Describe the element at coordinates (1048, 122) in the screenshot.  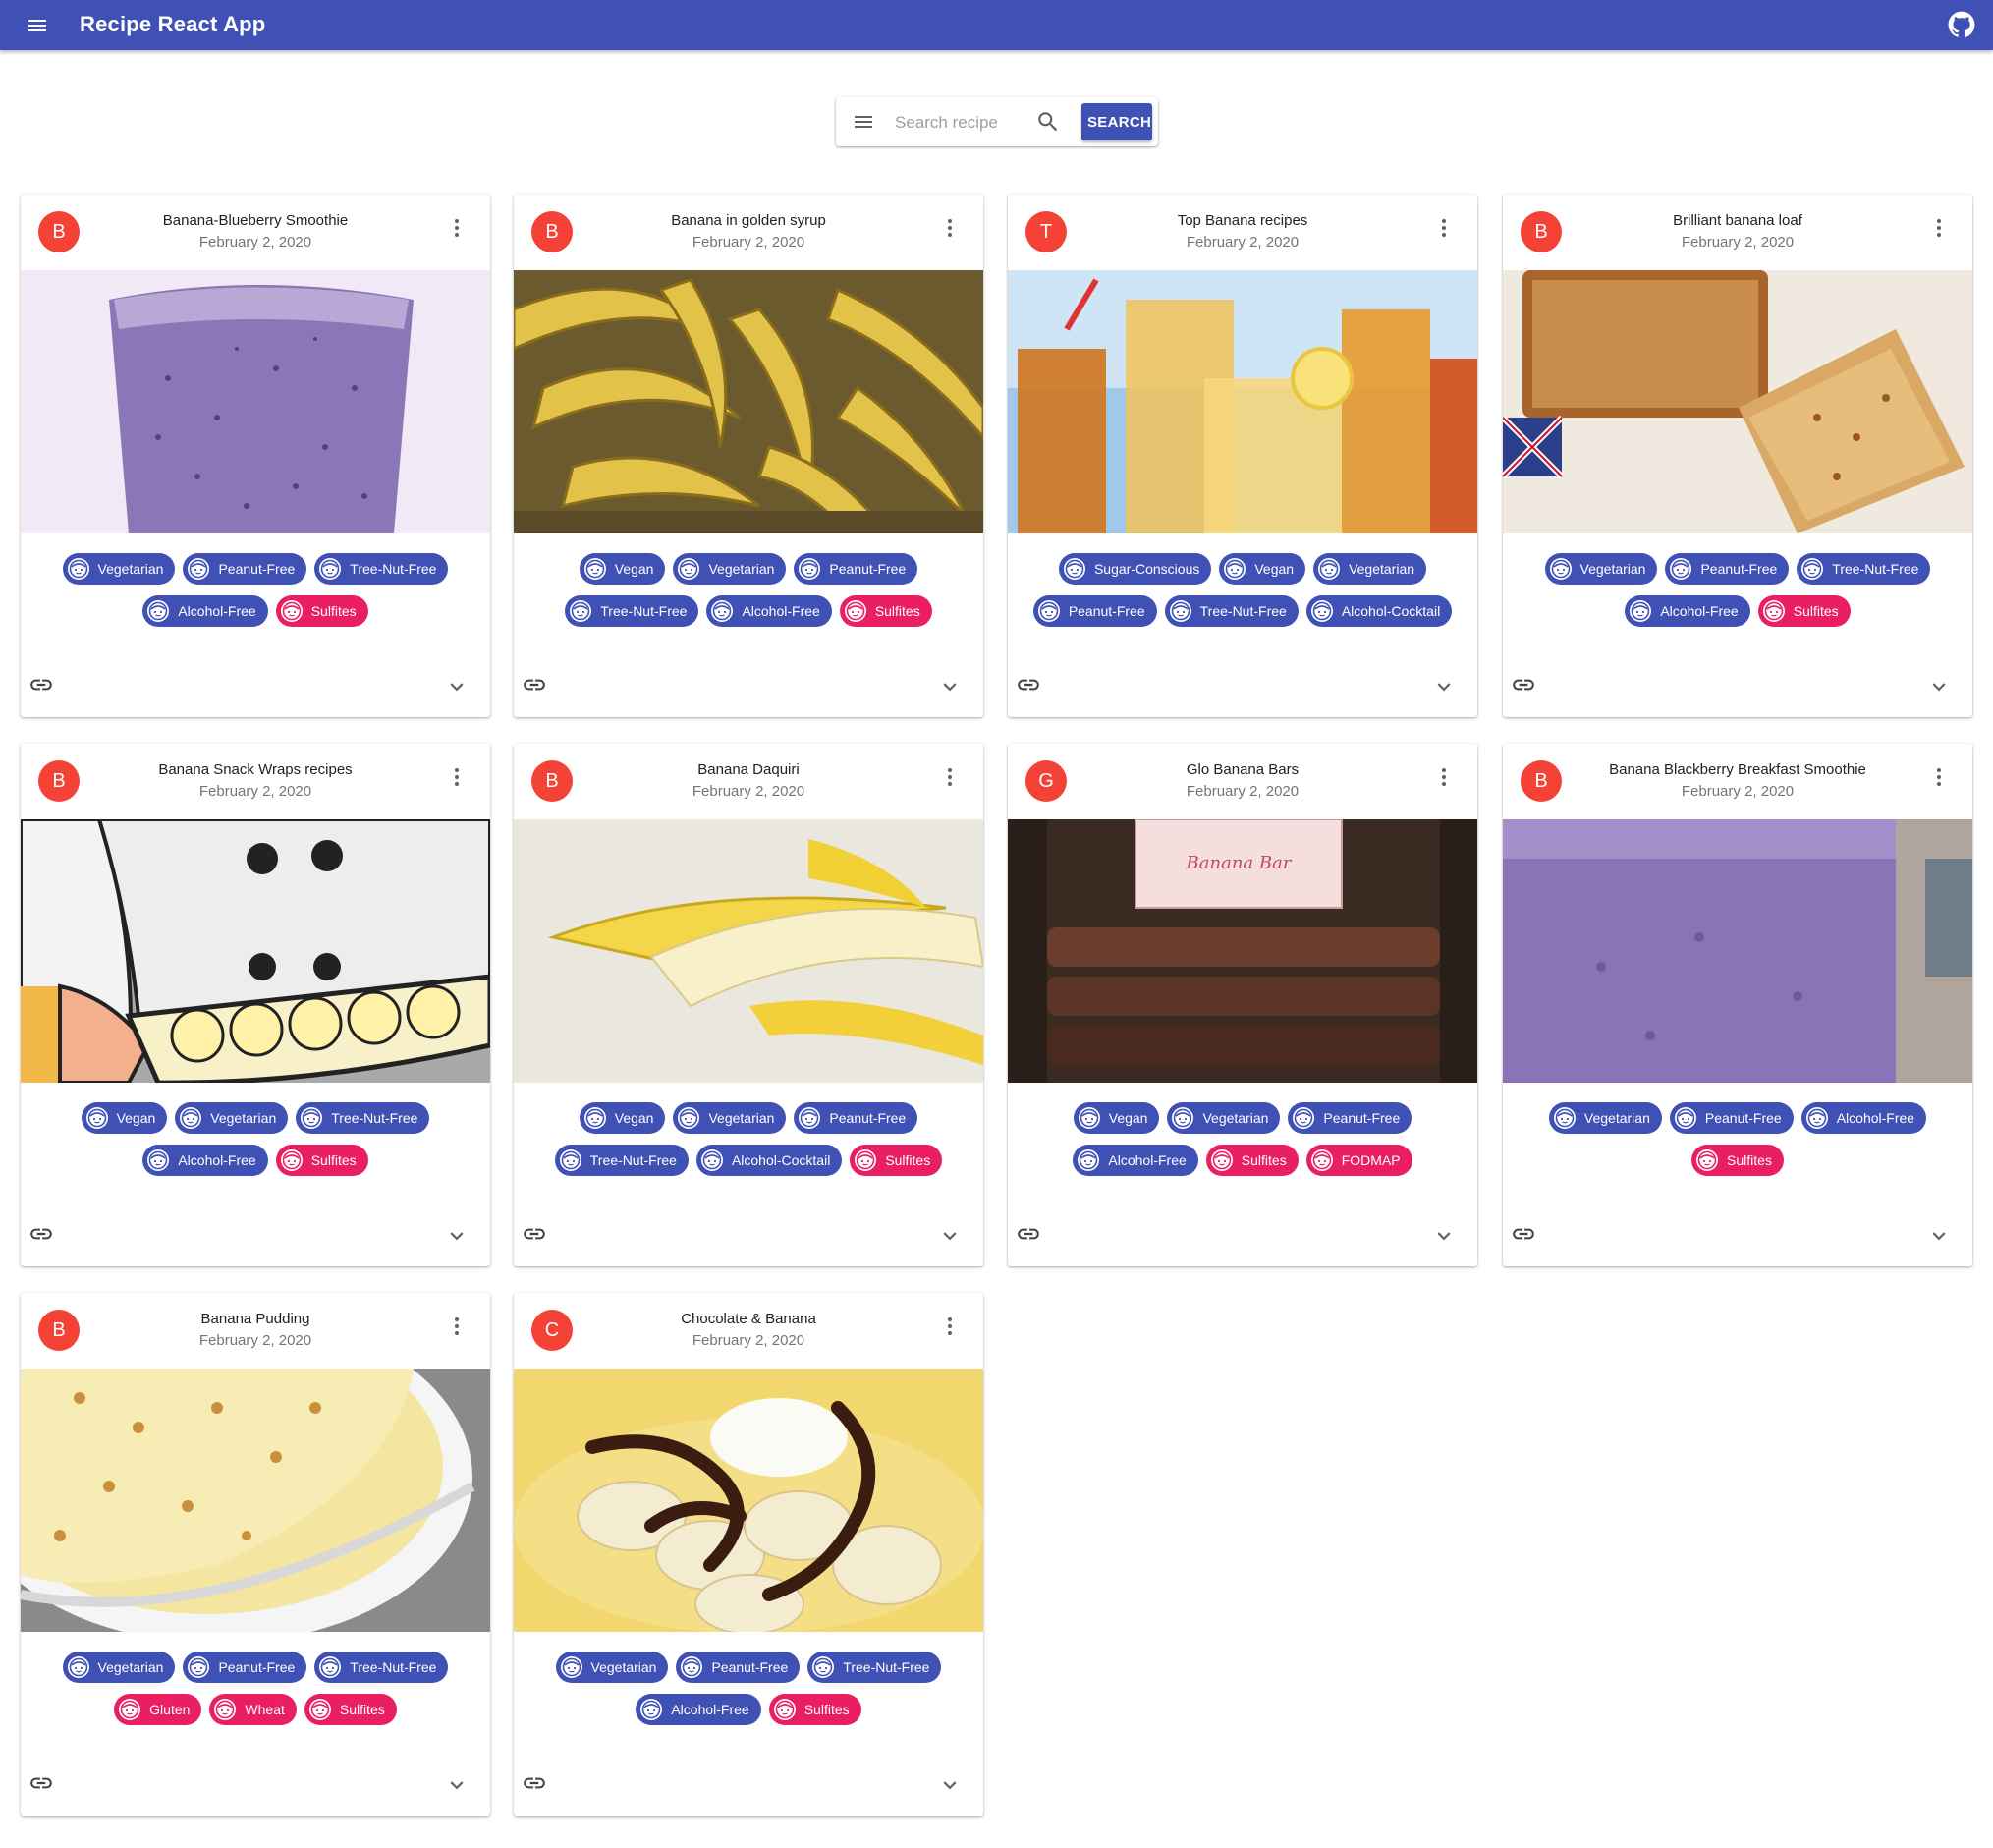
I see `search-icon` at that location.